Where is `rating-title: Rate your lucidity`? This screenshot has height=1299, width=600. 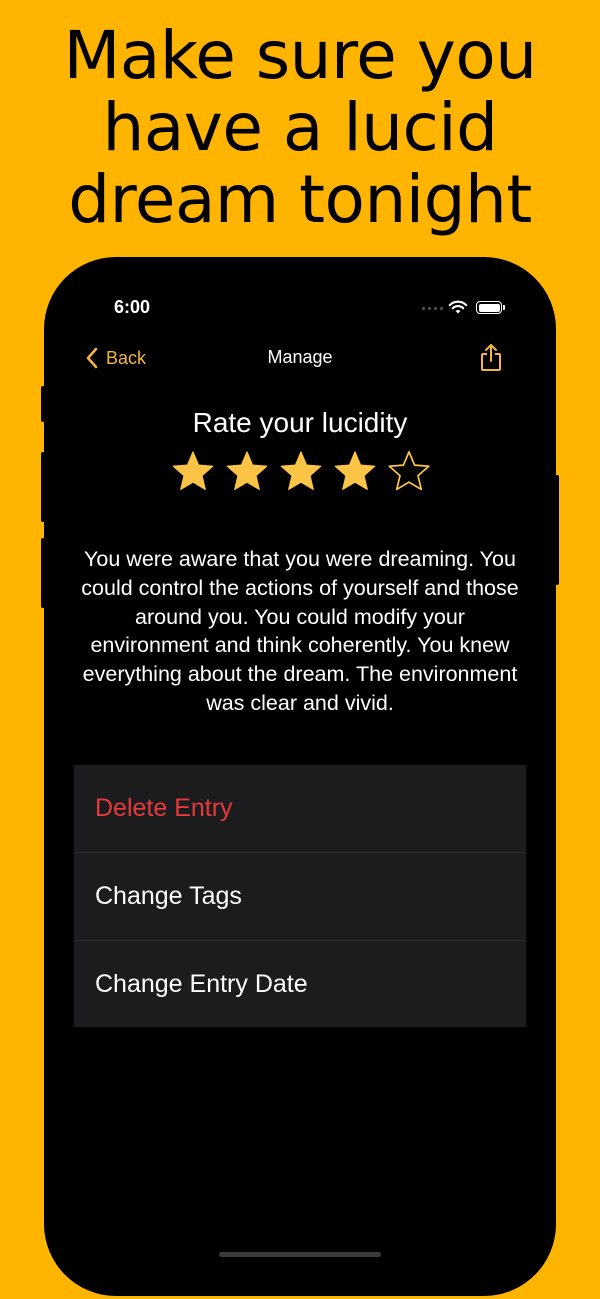
rating-title: Rate your lucidity is located at coordinates (300, 422).